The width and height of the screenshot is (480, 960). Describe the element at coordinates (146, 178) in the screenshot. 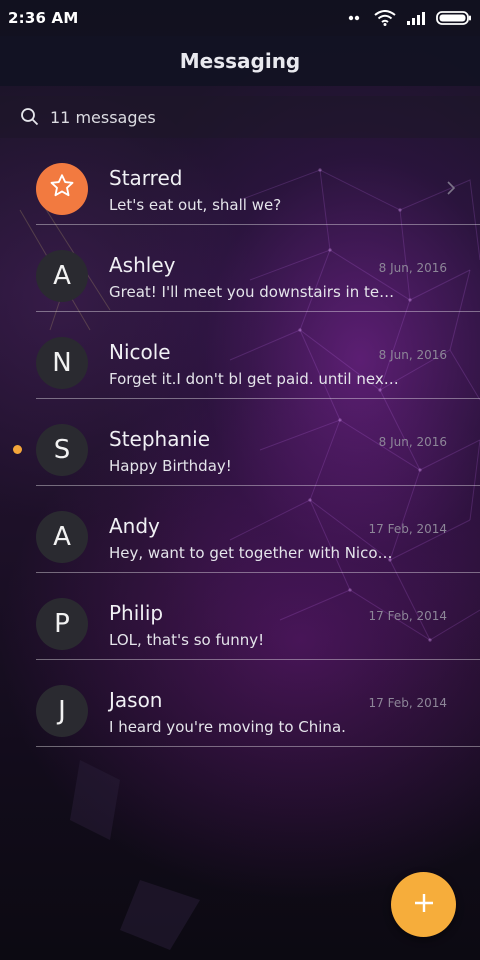

I see `thread-name: Starred` at that location.